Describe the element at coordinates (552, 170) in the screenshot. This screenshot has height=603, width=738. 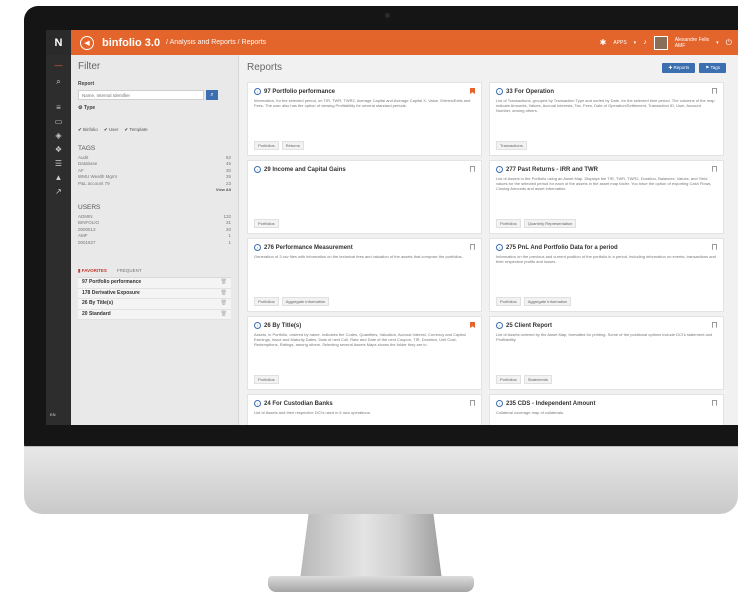
I see `card-title: 277 Past Returns - IRR and TWR` at that location.